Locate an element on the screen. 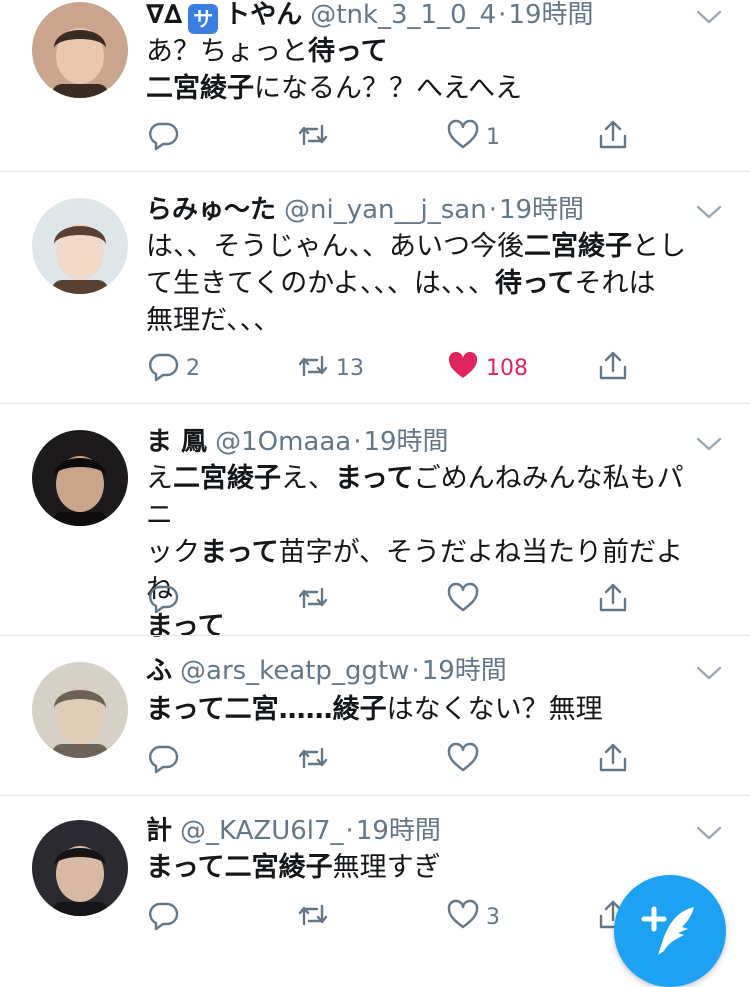  bold-text: まって二宮綾子 is located at coordinates (239, 867).